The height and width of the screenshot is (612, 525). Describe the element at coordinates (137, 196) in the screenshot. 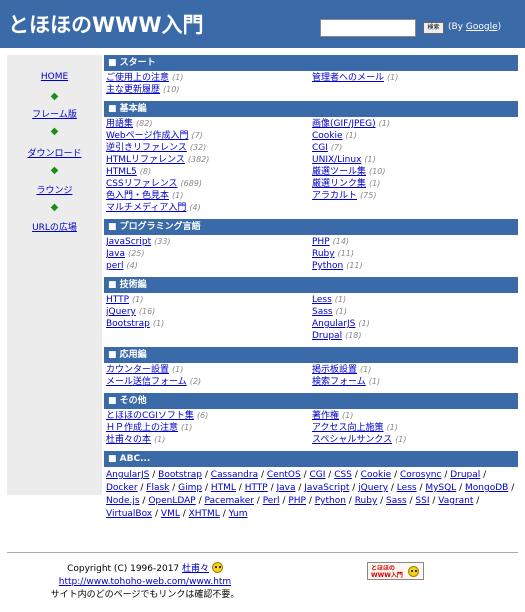

I see `topic-link: 色入門・色見本` at that location.